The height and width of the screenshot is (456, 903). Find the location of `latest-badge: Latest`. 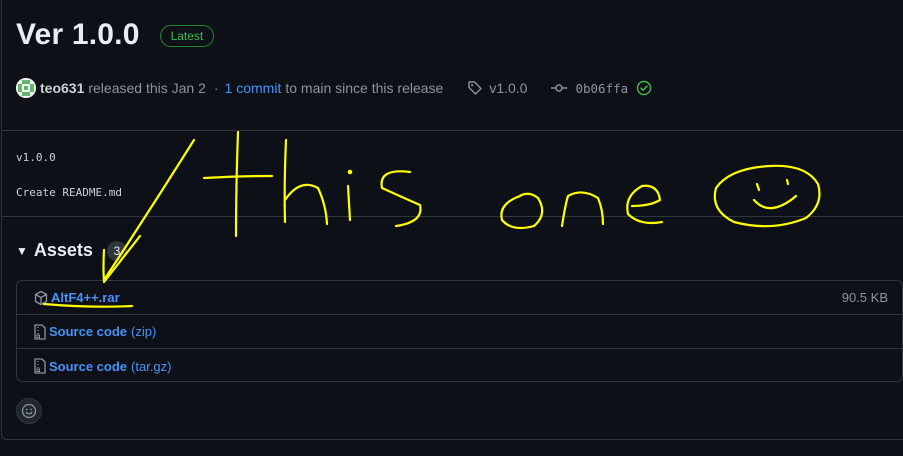

latest-badge: Latest is located at coordinates (187, 36).